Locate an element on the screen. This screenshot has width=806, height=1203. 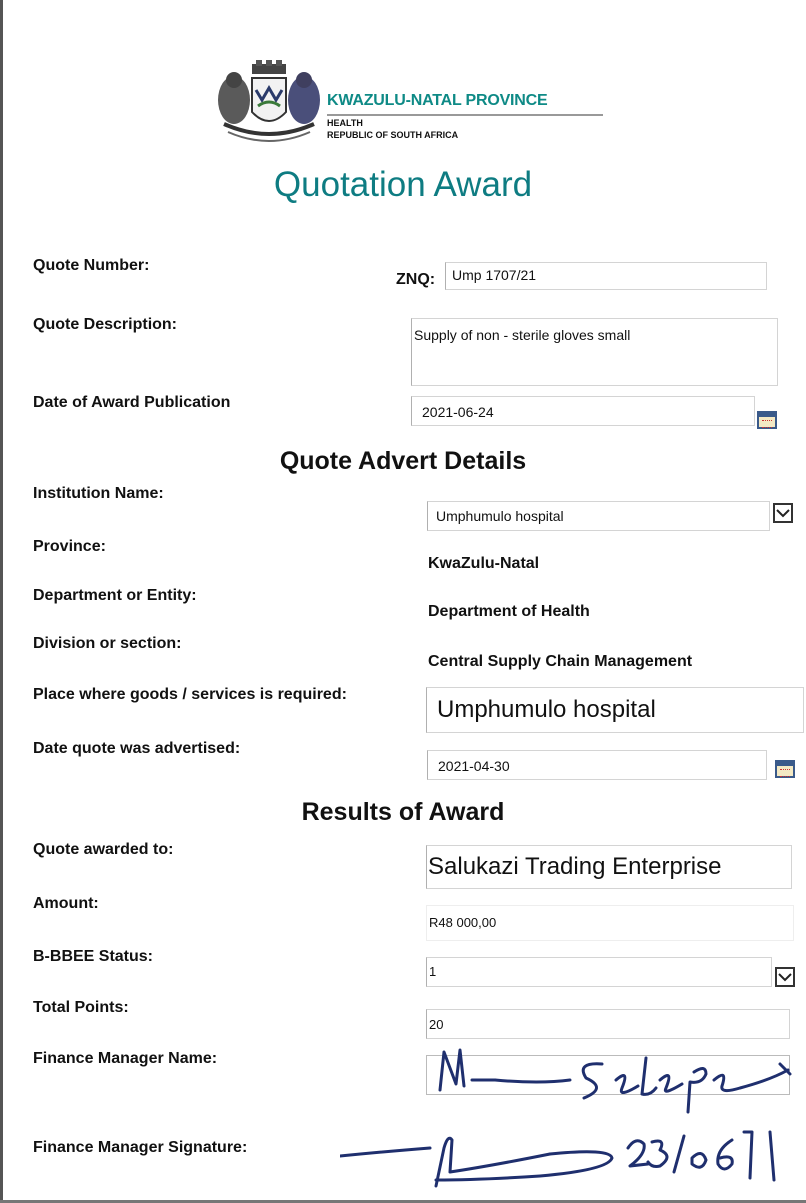
bbbee-status-label: B-BBEE Status: is located at coordinates (93, 956).